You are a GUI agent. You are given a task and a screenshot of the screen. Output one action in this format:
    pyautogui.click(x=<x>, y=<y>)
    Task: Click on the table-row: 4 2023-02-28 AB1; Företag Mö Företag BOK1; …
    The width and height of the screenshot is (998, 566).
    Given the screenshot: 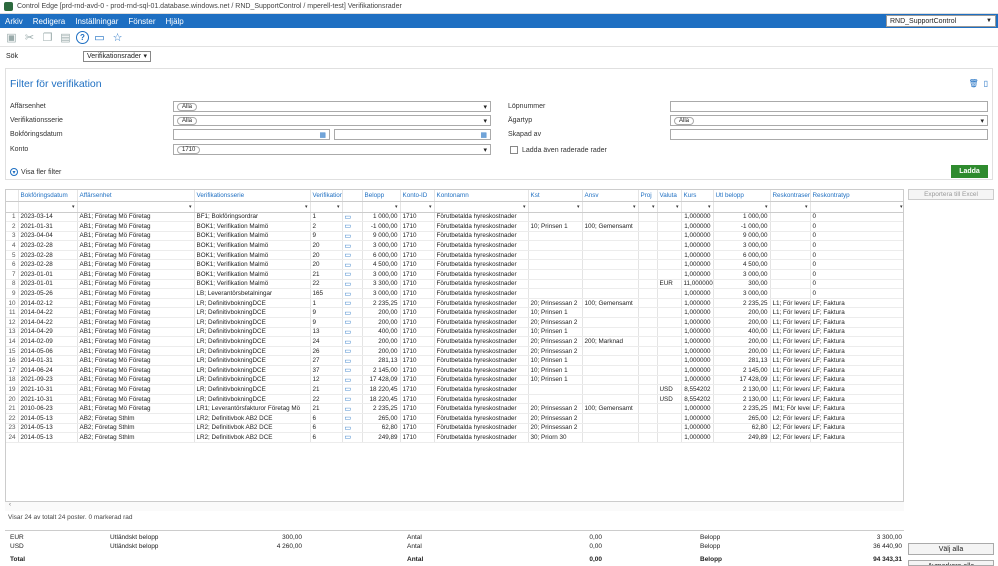 What is the action you would take?
    pyautogui.click(x=454, y=245)
    